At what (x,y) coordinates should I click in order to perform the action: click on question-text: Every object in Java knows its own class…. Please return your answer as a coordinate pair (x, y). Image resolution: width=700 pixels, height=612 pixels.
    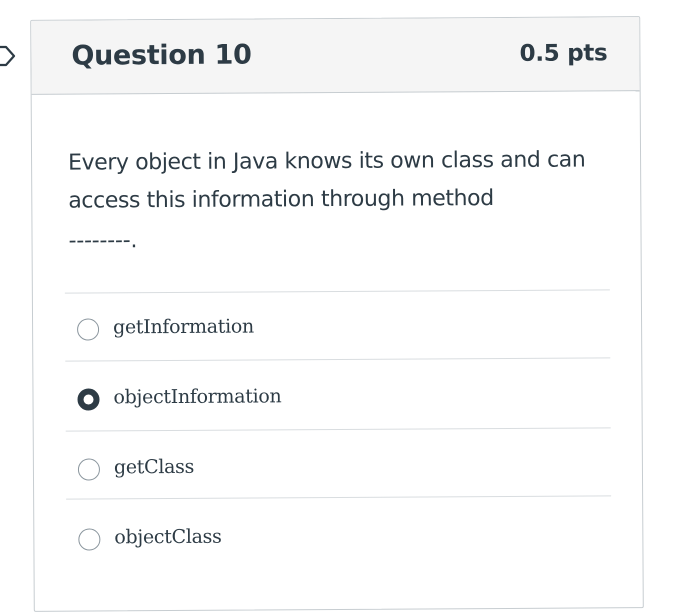
    Looking at the image, I should click on (326, 180).